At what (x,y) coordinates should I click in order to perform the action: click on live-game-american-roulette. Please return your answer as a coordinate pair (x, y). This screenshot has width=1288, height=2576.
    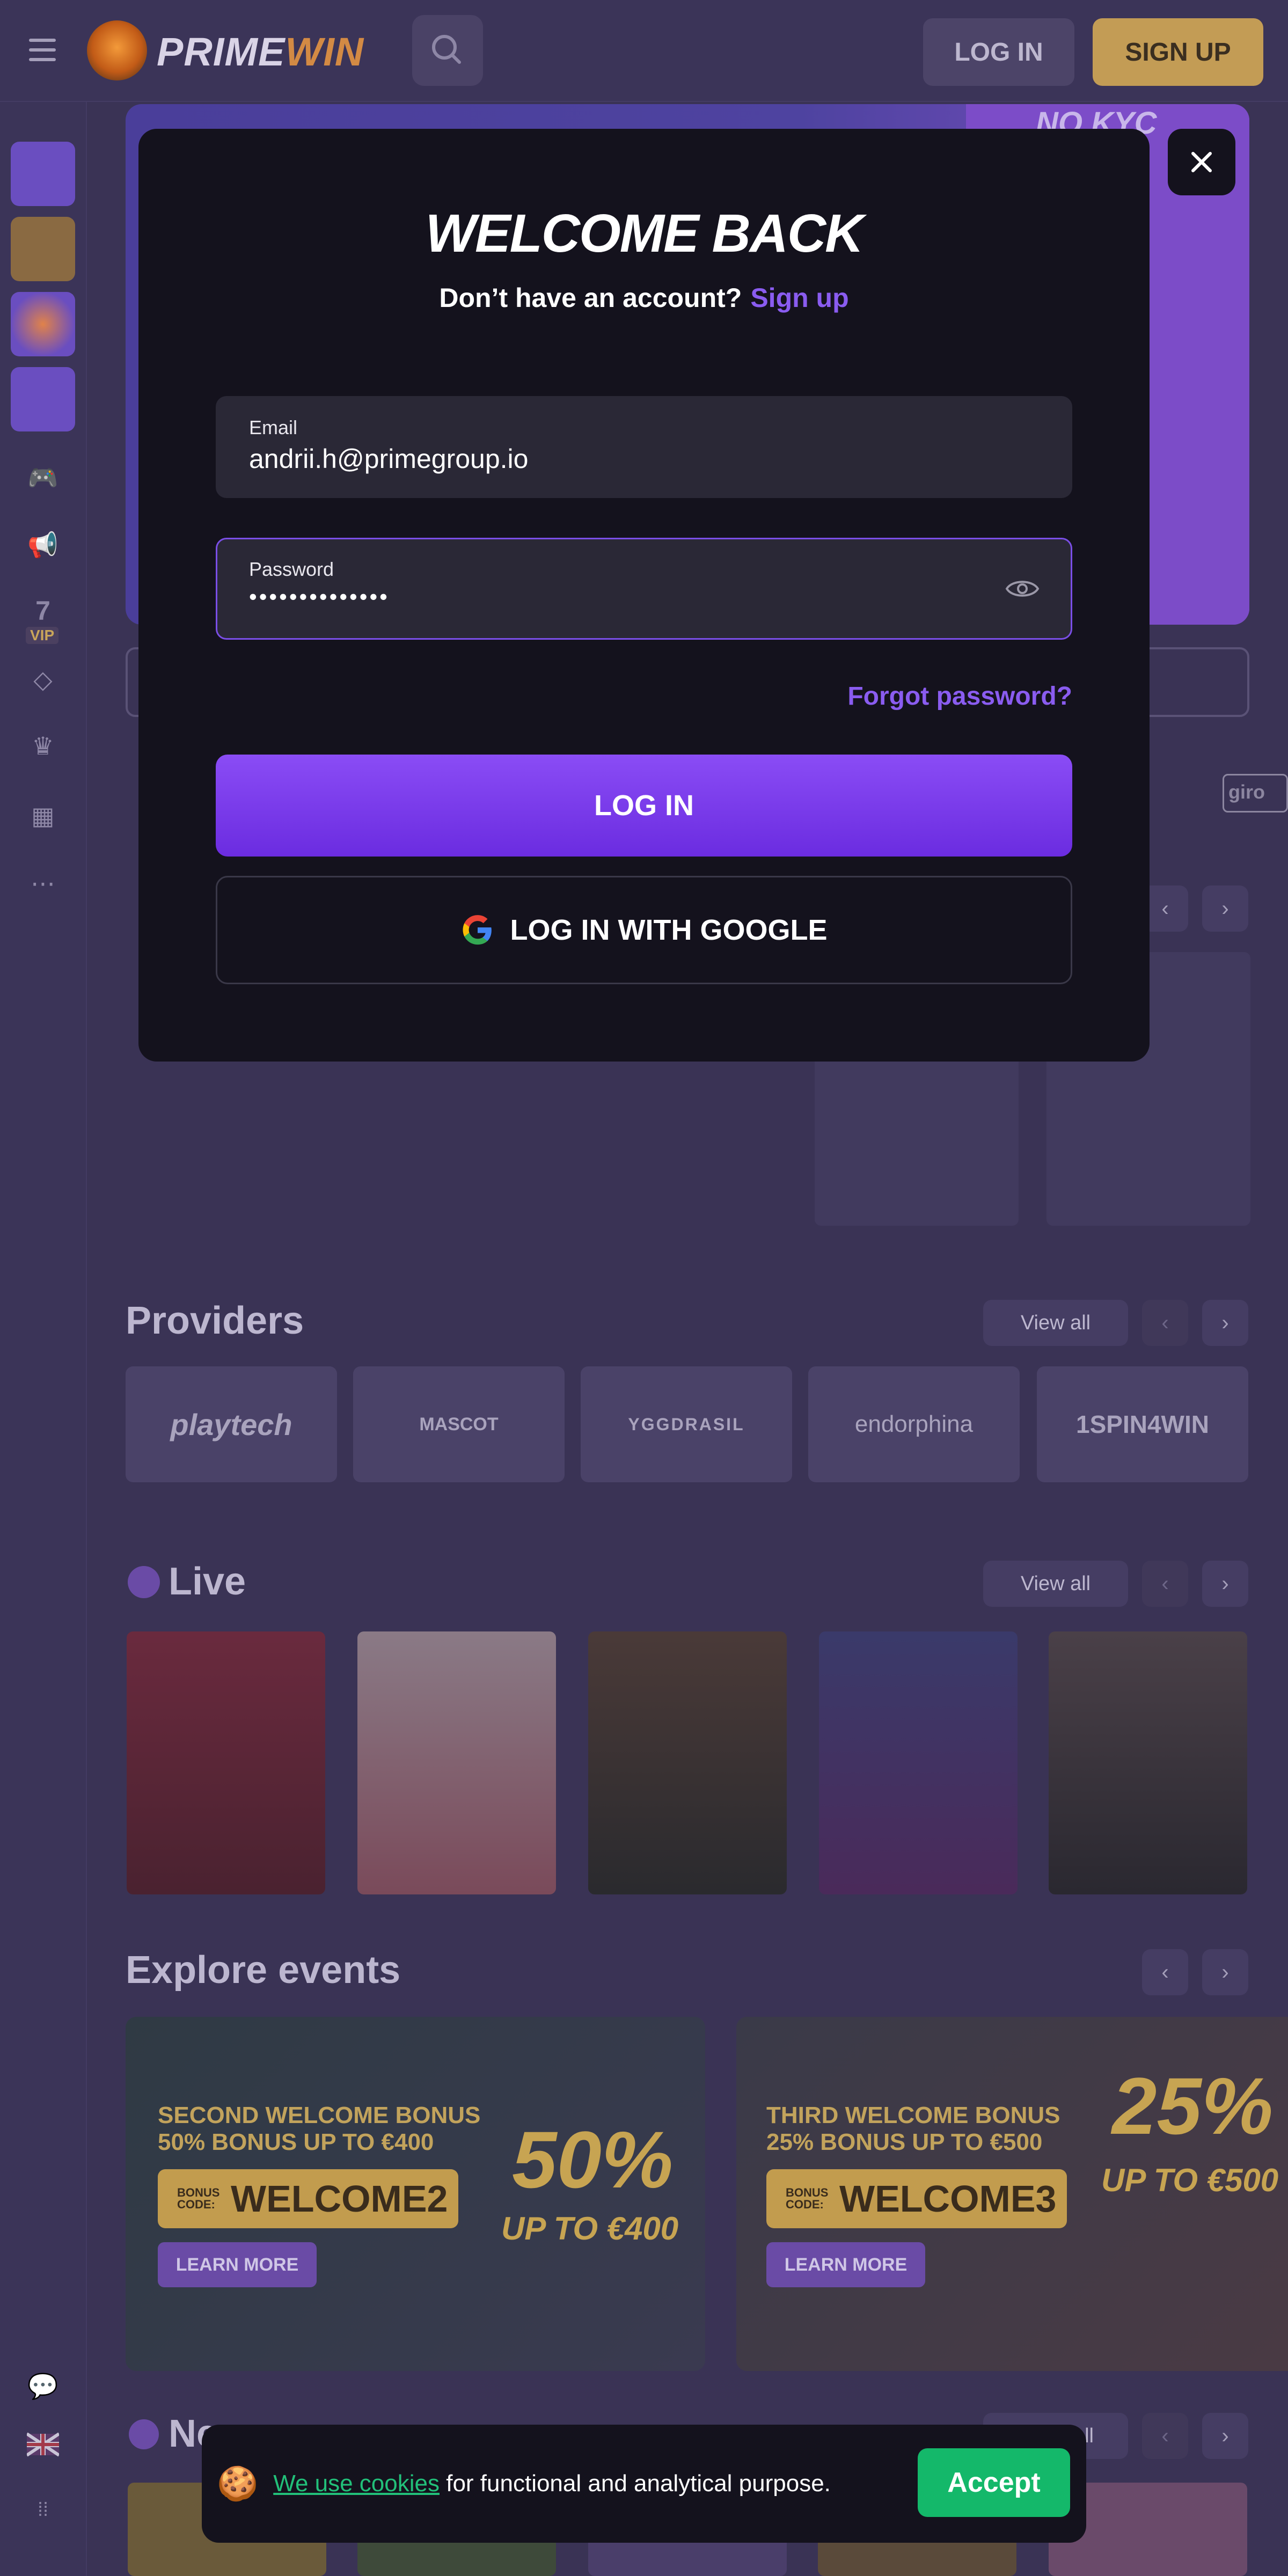
    Looking at the image, I should click on (226, 1762).